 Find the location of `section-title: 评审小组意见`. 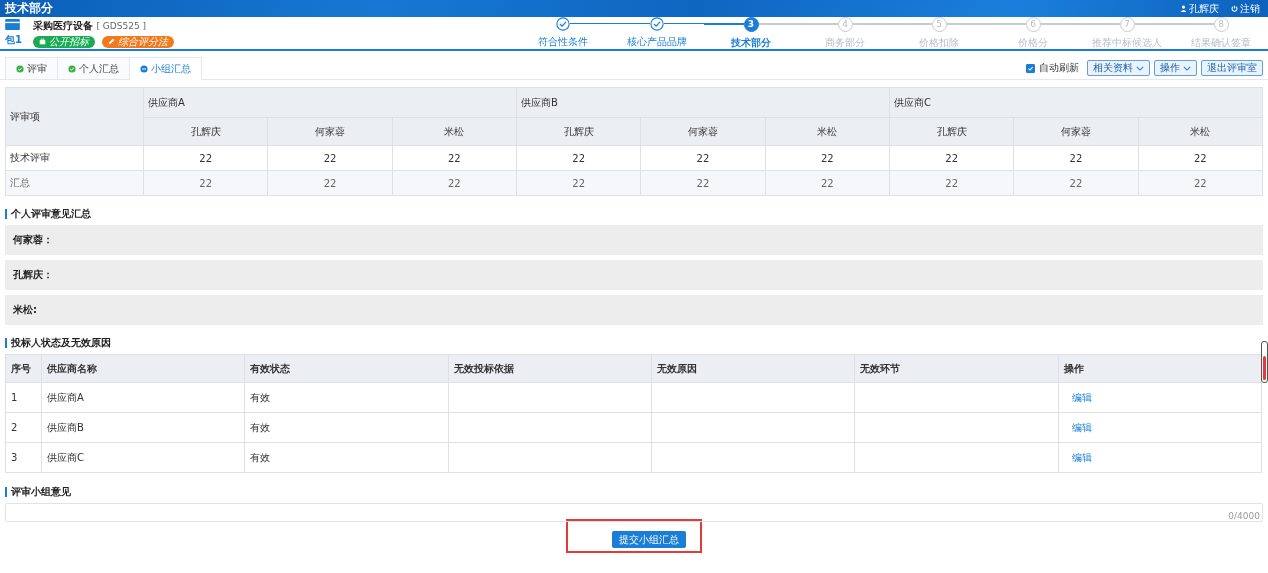

section-title: 评审小组意见 is located at coordinates (634, 492).